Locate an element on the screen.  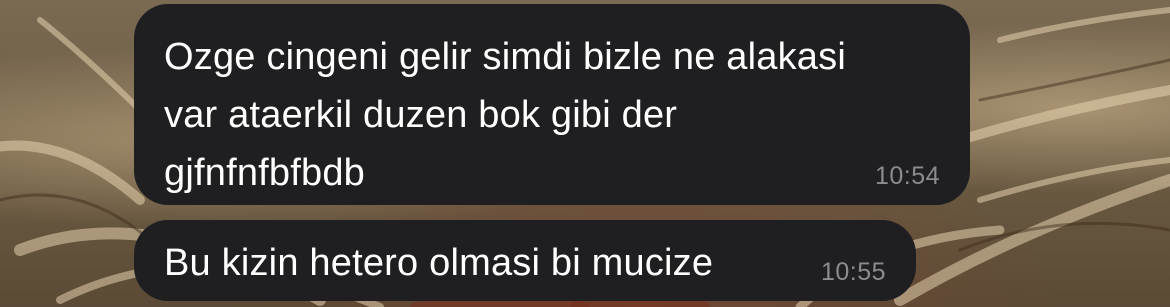
message-timestamp: 10:55 is located at coordinates (853, 272).